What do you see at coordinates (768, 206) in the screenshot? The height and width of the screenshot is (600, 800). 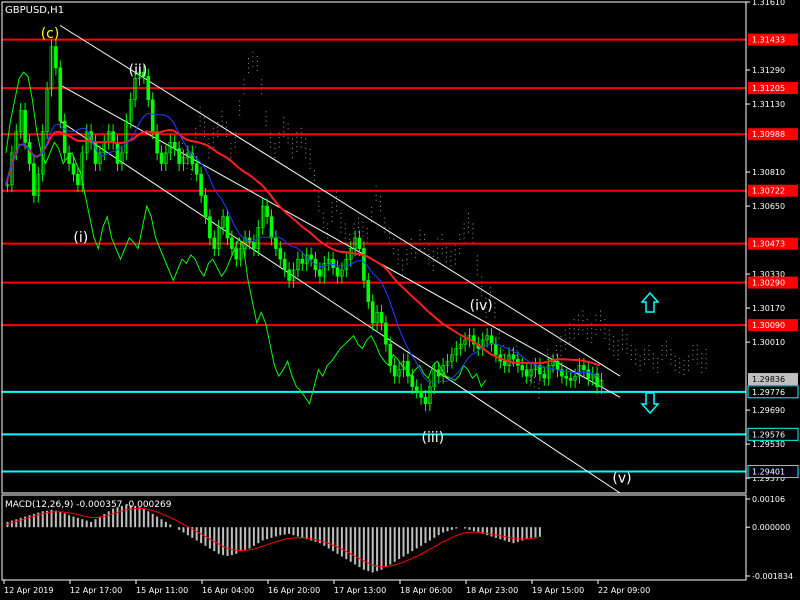 I see `price-tick-label: 1.30650` at bounding box center [768, 206].